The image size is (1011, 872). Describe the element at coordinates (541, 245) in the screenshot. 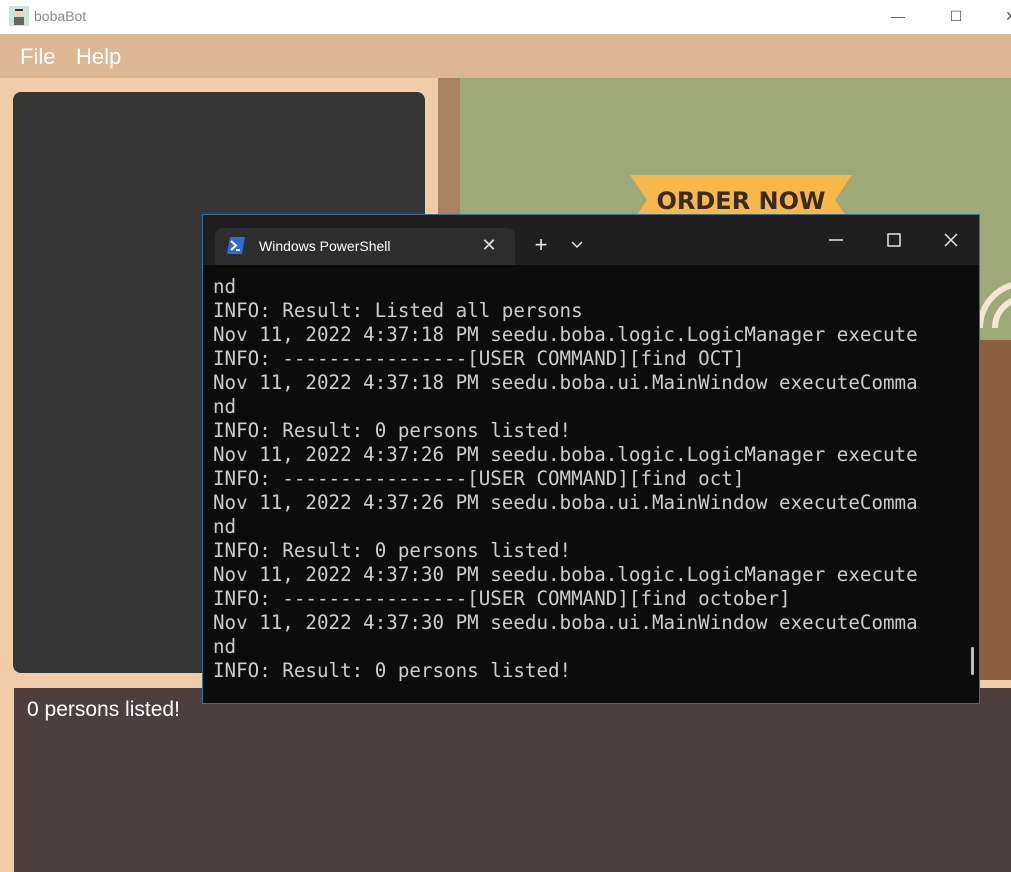

I see `new-tab-icon: +` at that location.